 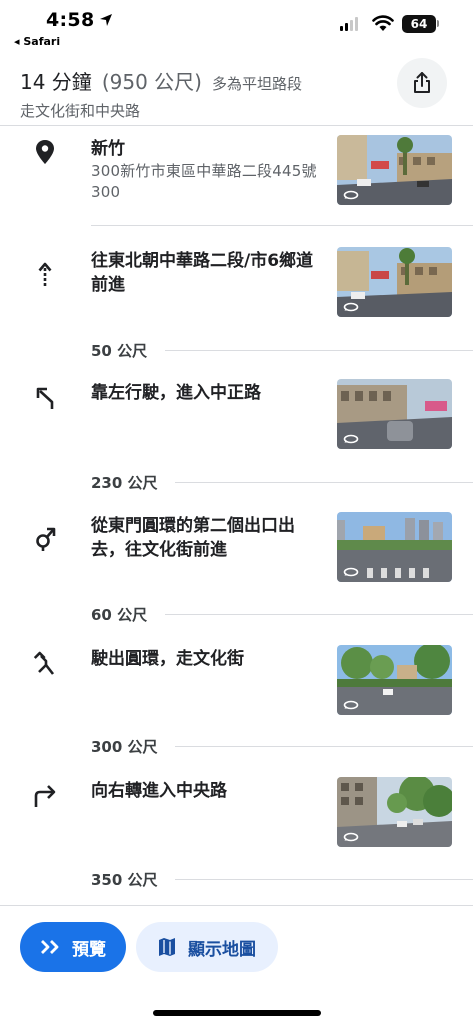 What do you see at coordinates (151, 82) in the screenshot?
I see `route-distance: (950 公尺)` at bounding box center [151, 82].